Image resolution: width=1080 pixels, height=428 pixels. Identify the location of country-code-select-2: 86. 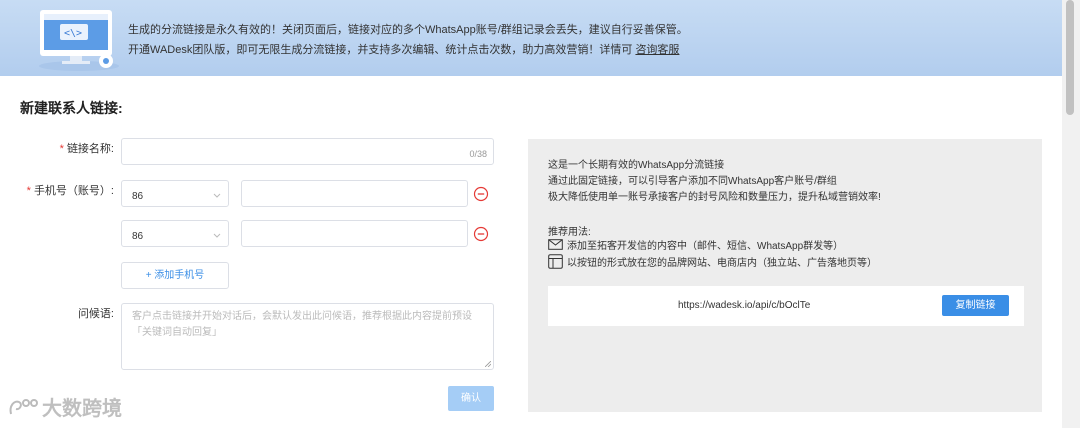
(175, 233).